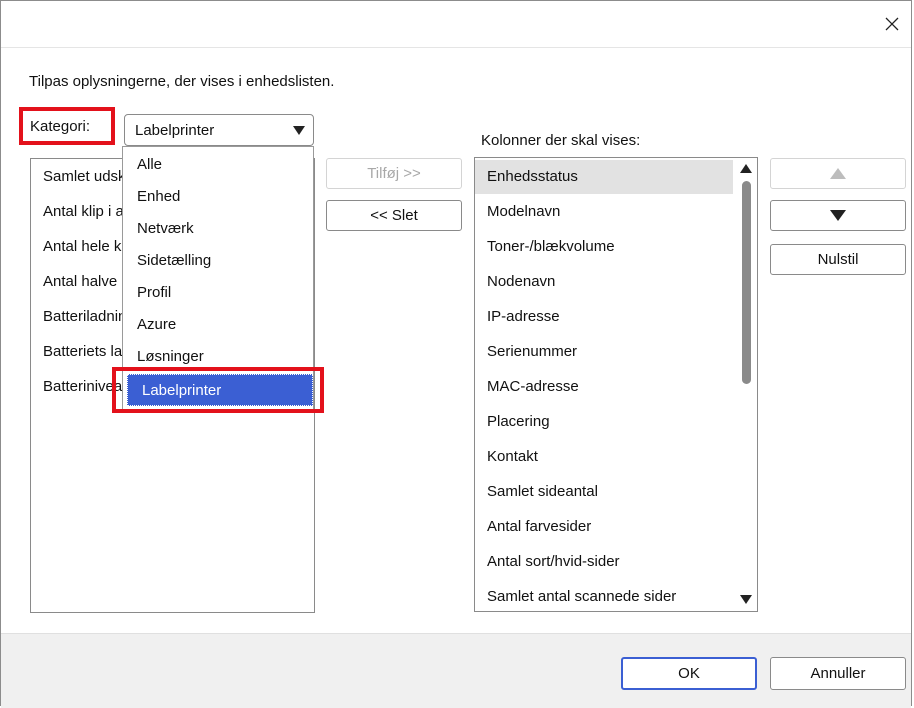 The height and width of the screenshot is (708, 914). Describe the element at coordinates (175, 130) in the screenshot. I see `category-select-value: Labelprinter` at that location.